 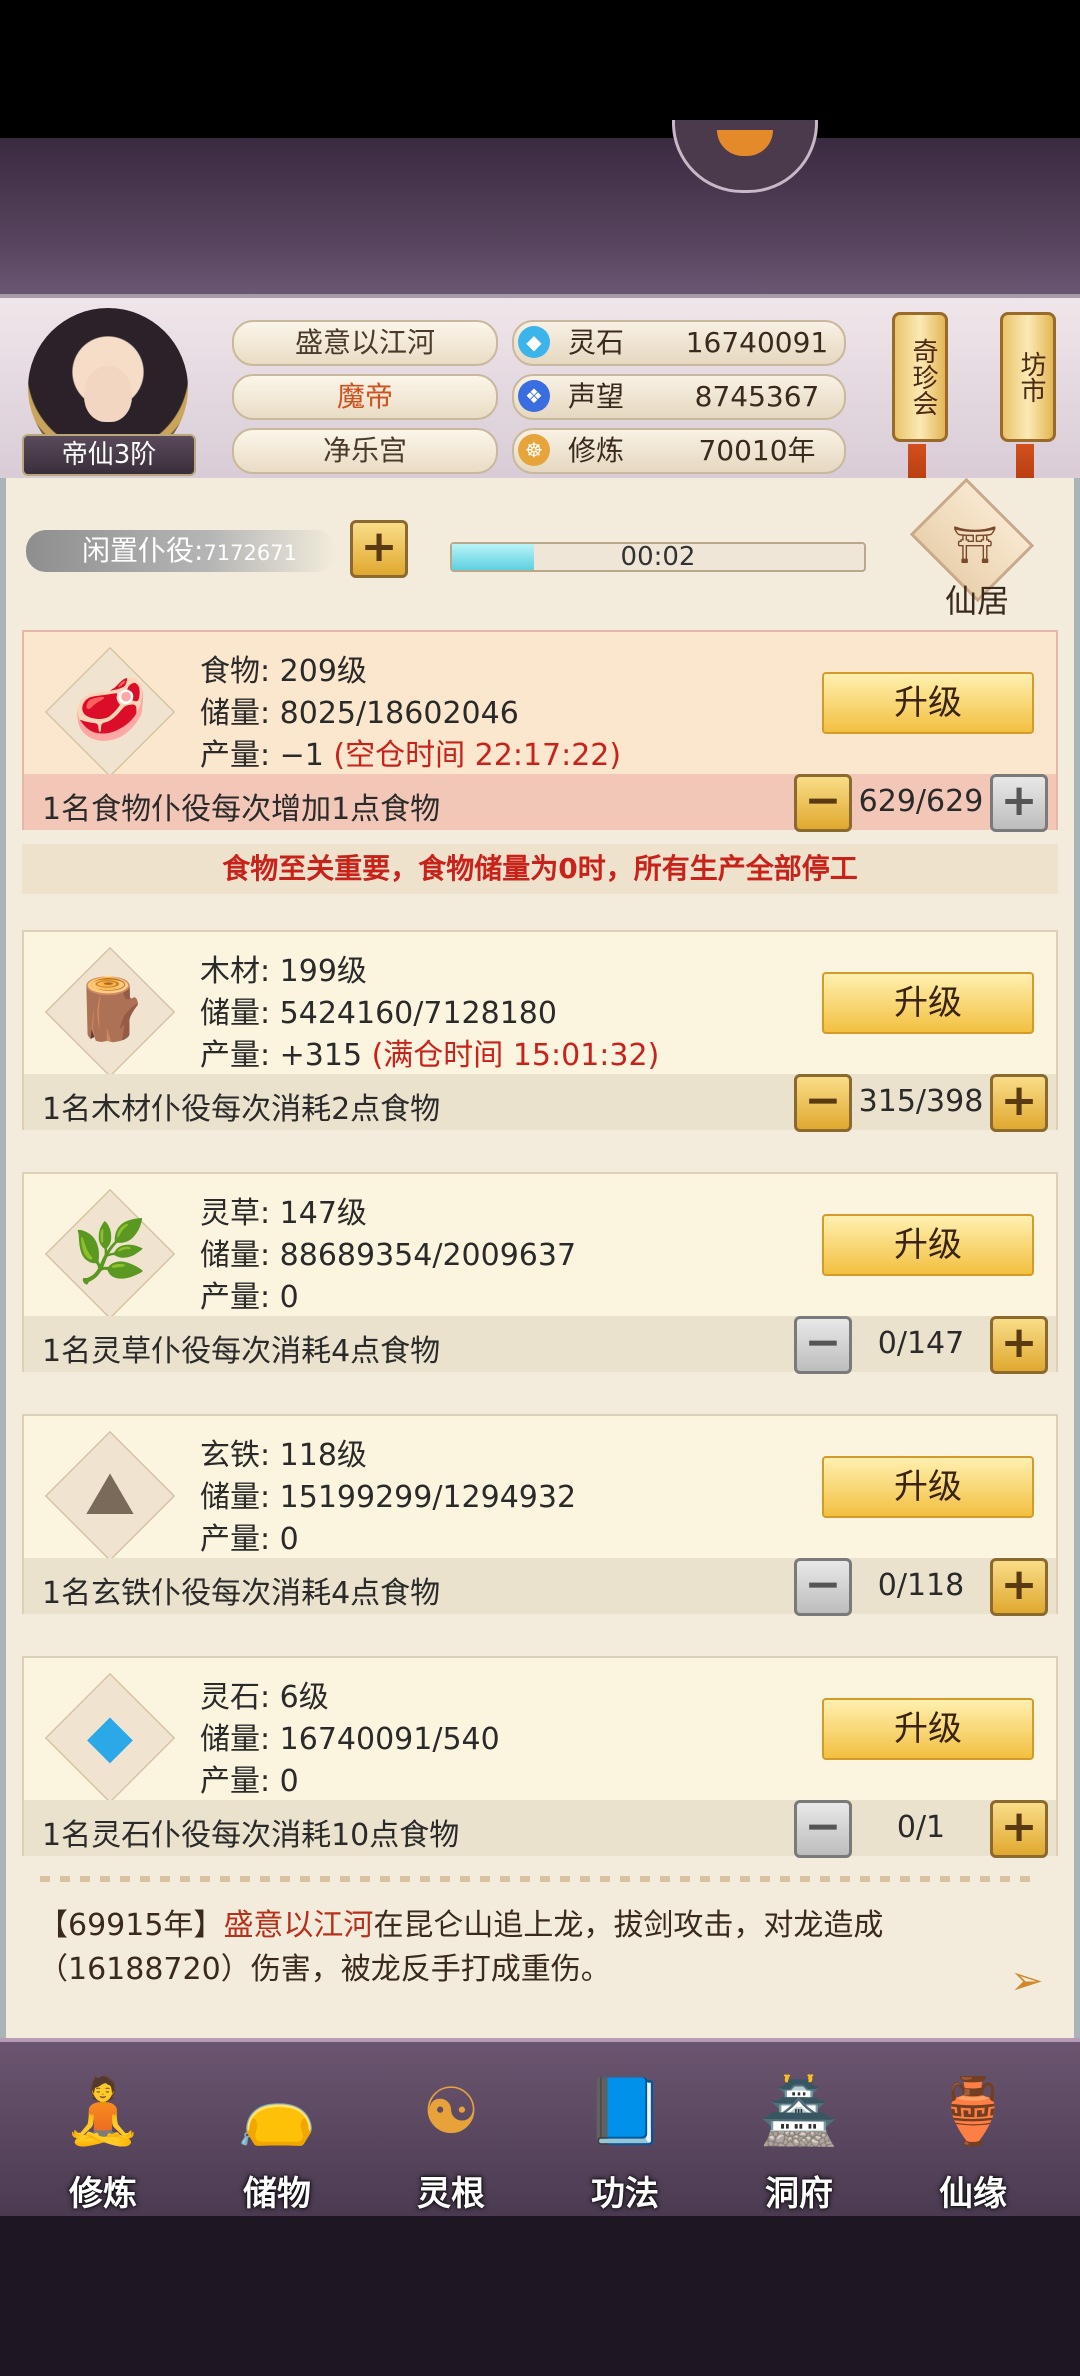 What do you see at coordinates (540, 2129) in the screenshot?
I see `bottom-nav: 🧘 修炼 👝 储物 ☯ 灵根 📘 功法 🏯 洞府 🏺 仙缘` at bounding box center [540, 2129].